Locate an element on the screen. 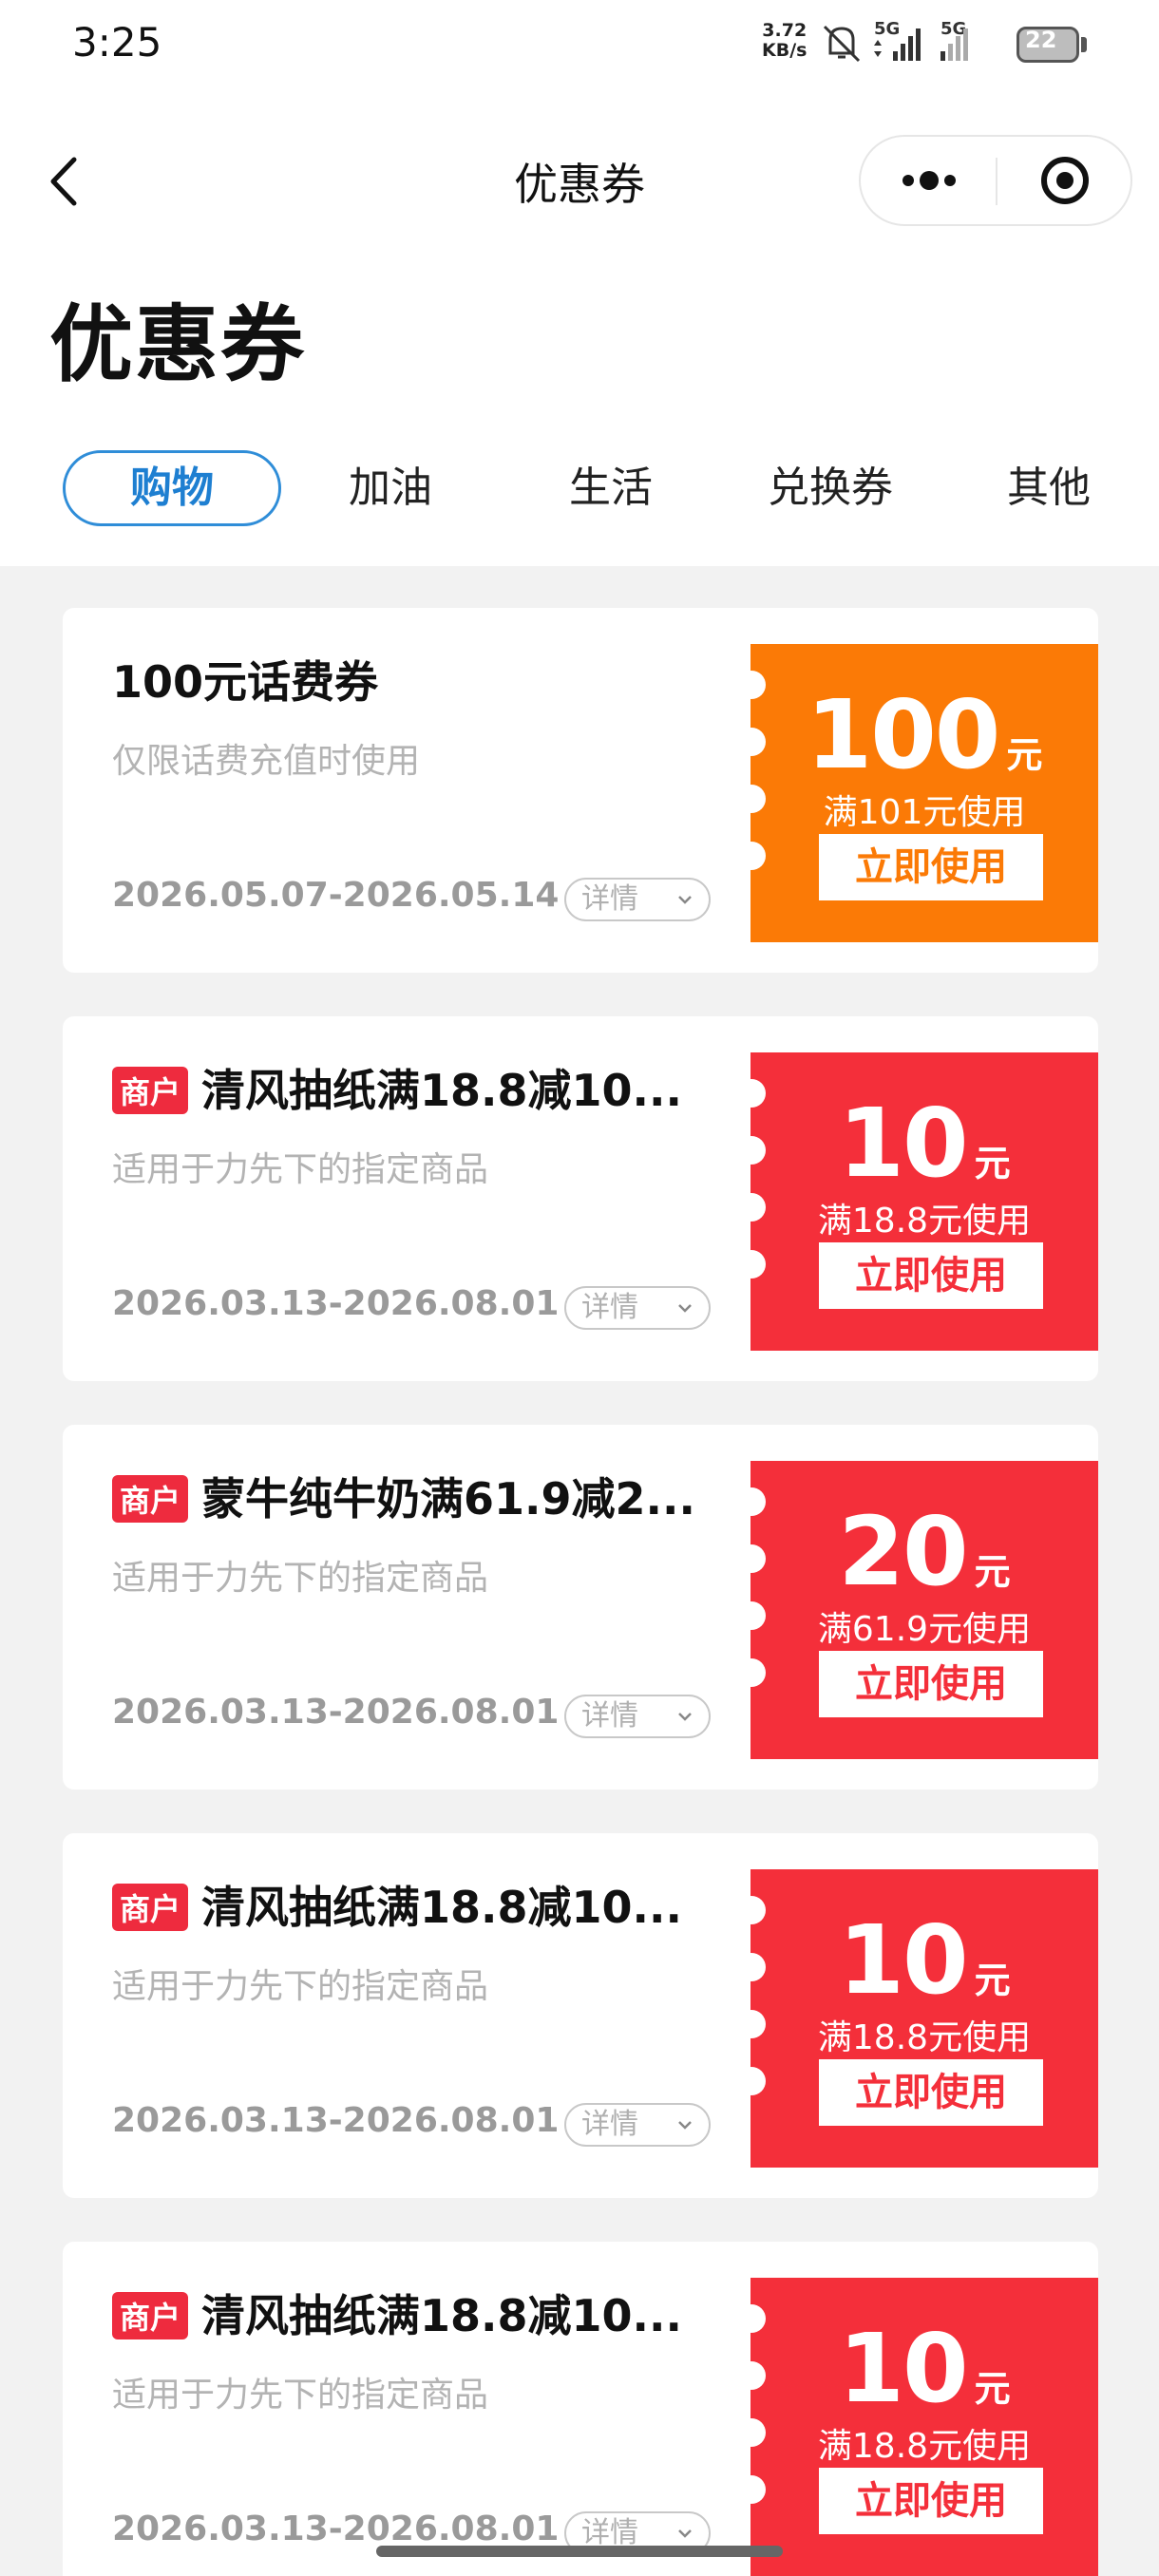 This screenshot has height=2576, width=1159. target-circle-icon is located at coordinates (1065, 180).